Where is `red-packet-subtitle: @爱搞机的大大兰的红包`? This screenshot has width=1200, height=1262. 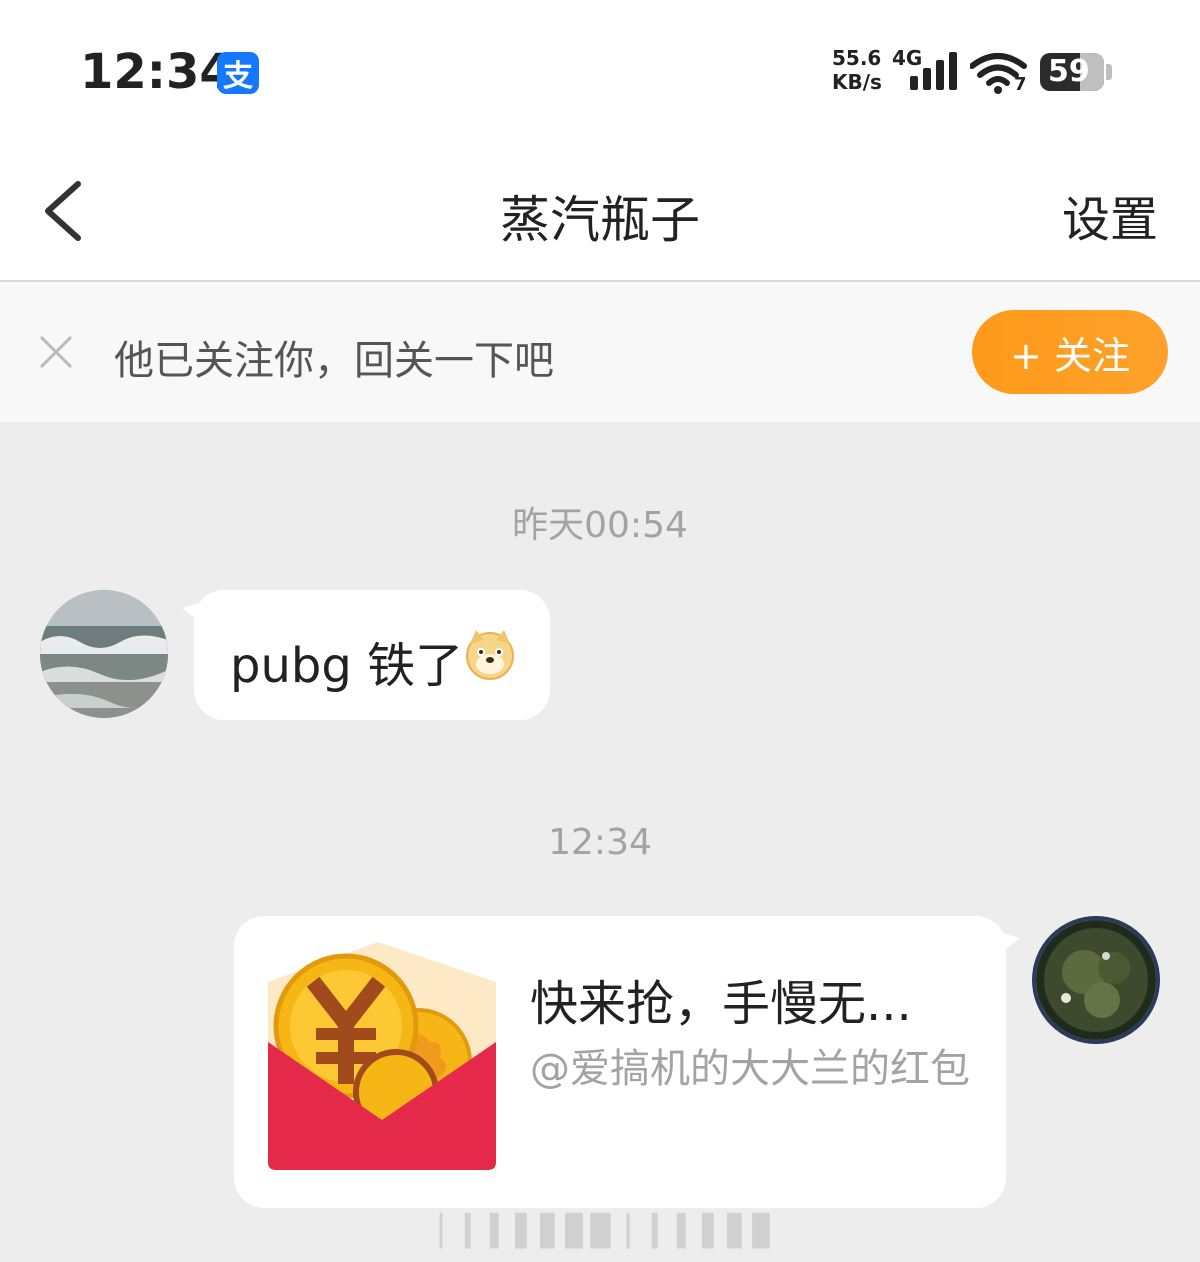
red-packet-subtitle: @爱搞机的大大兰的红包 is located at coordinates (750, 1069).